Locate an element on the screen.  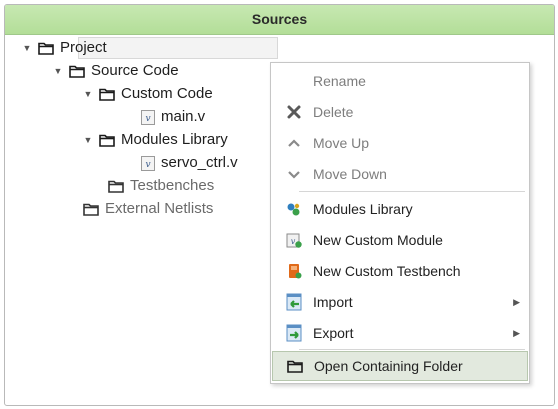
tree-item-source-code: ▼ Source Code is located at coordinates (115, 71).